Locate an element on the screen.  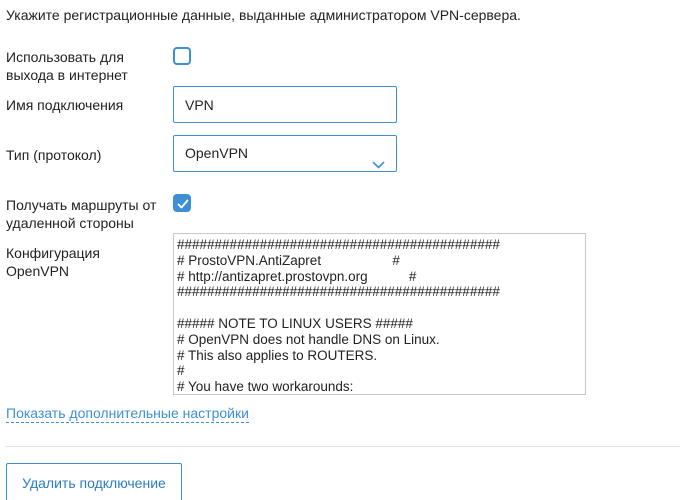
chevron-down-icon is located at coordinates (378, 165).